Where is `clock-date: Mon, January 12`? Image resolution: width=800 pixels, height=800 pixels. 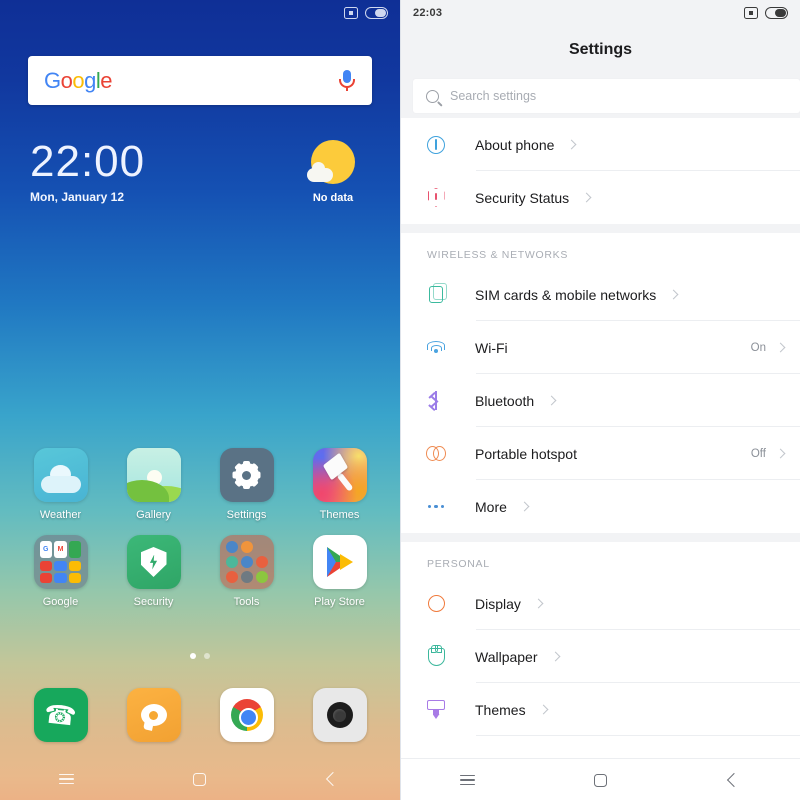
clock-date: Mon, January 12 is located at coordinates (77, 197).